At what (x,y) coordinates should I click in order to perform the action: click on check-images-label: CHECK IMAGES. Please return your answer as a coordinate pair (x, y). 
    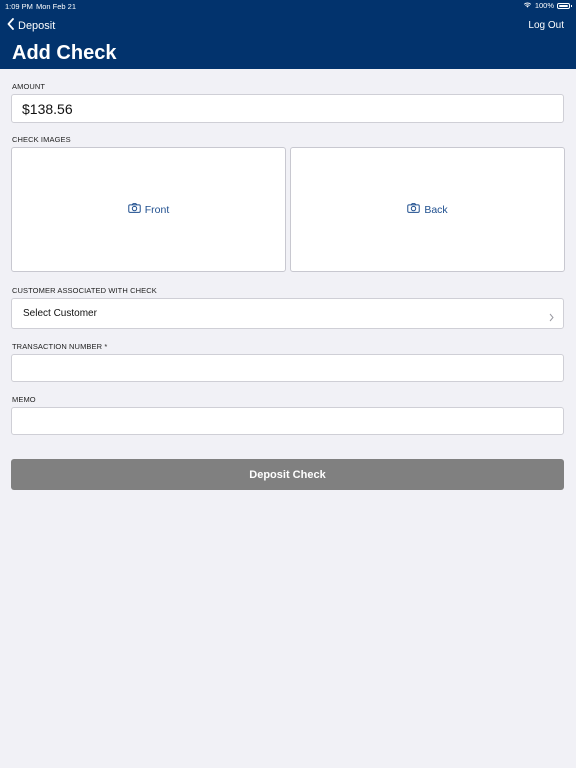
    Looking at the image, I should click on (41, 139).